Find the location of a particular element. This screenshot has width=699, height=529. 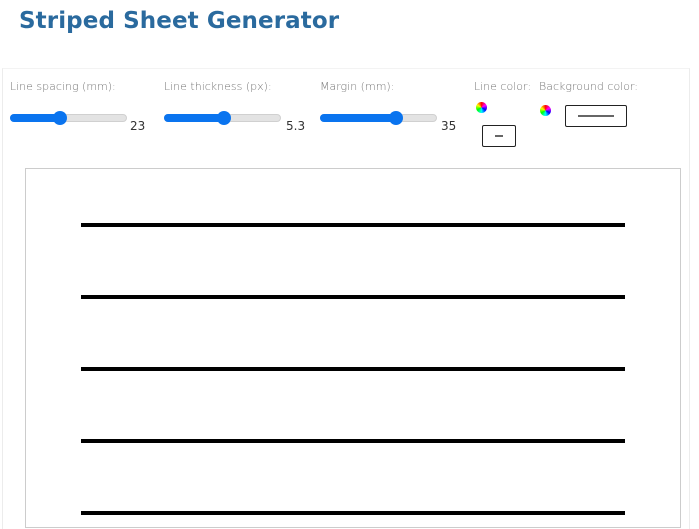

line-spacing-slider is located at coordinates (68, 118).